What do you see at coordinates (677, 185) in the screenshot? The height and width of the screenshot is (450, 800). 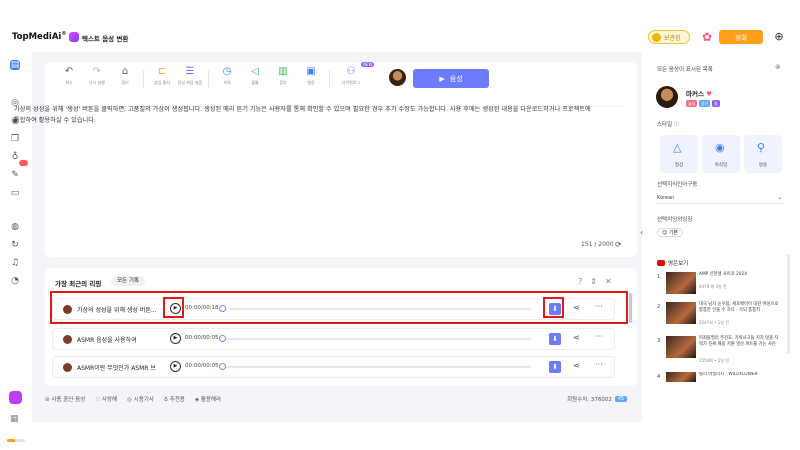 I see `language-label: 선택지식인어구동` at bounding box center [677, 185].